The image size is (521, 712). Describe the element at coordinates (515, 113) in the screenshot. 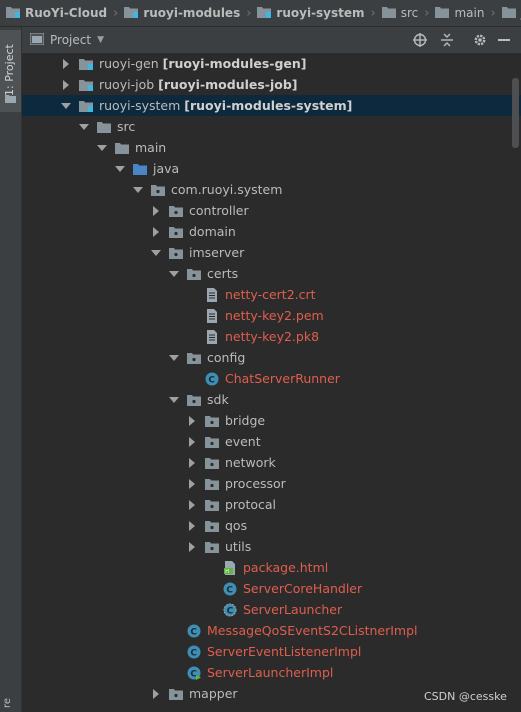

I see `tree-scrollbar-thumb` at that location.